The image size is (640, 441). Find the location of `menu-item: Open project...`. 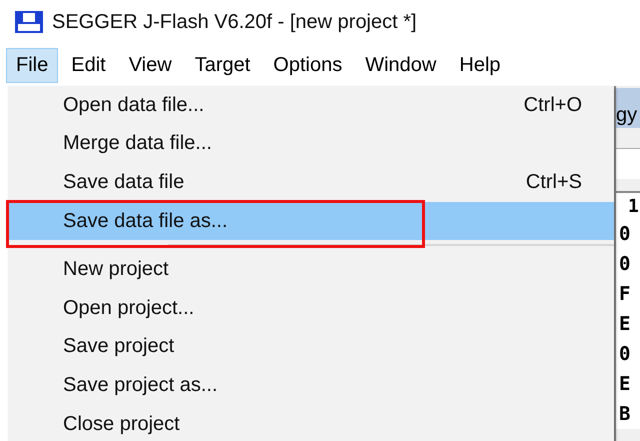

menu-item: Open project... is located at coordinates (311, 308).